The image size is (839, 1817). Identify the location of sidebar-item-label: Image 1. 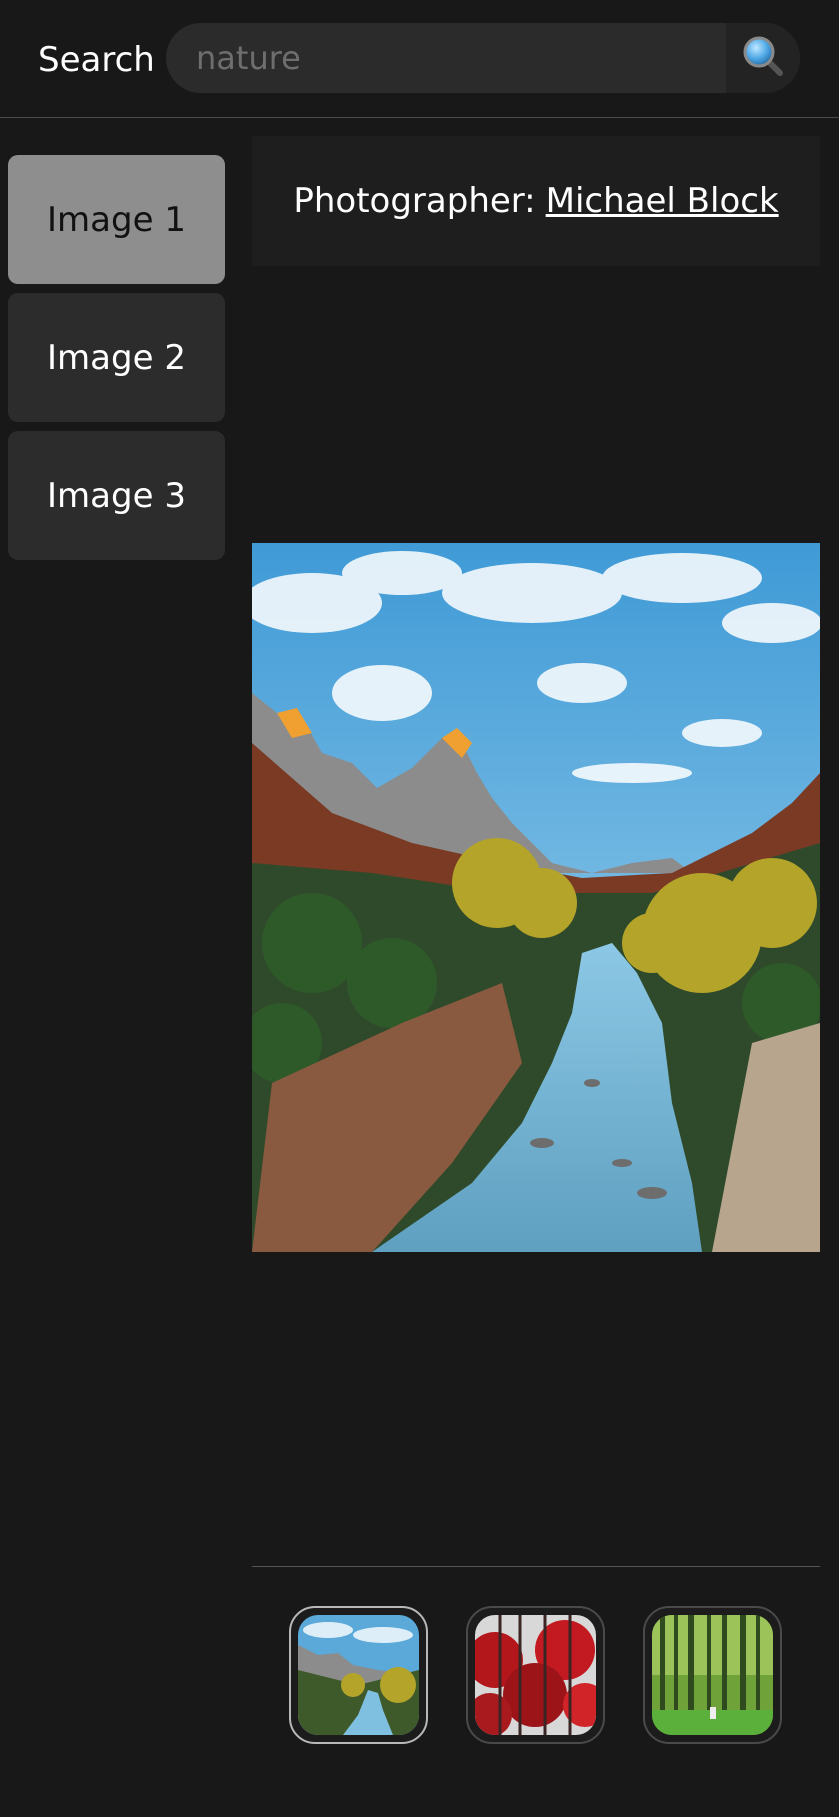
(116, 219).